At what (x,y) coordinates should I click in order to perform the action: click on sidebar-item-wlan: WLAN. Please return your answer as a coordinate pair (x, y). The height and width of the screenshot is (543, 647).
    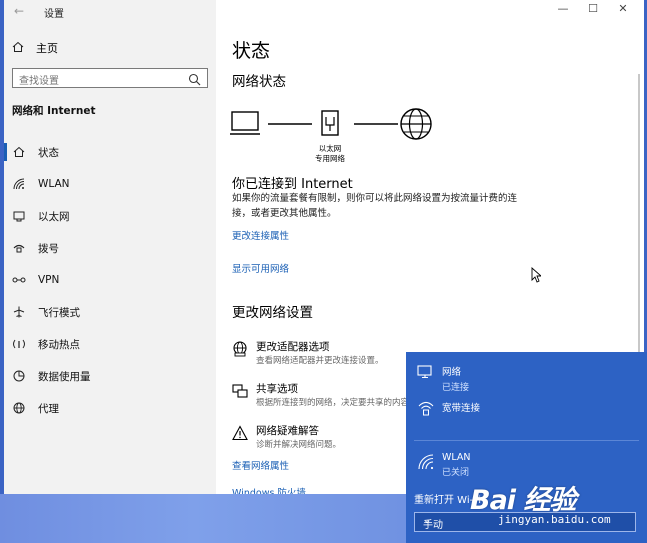
    Looking at the image, I should click on (110, 184).